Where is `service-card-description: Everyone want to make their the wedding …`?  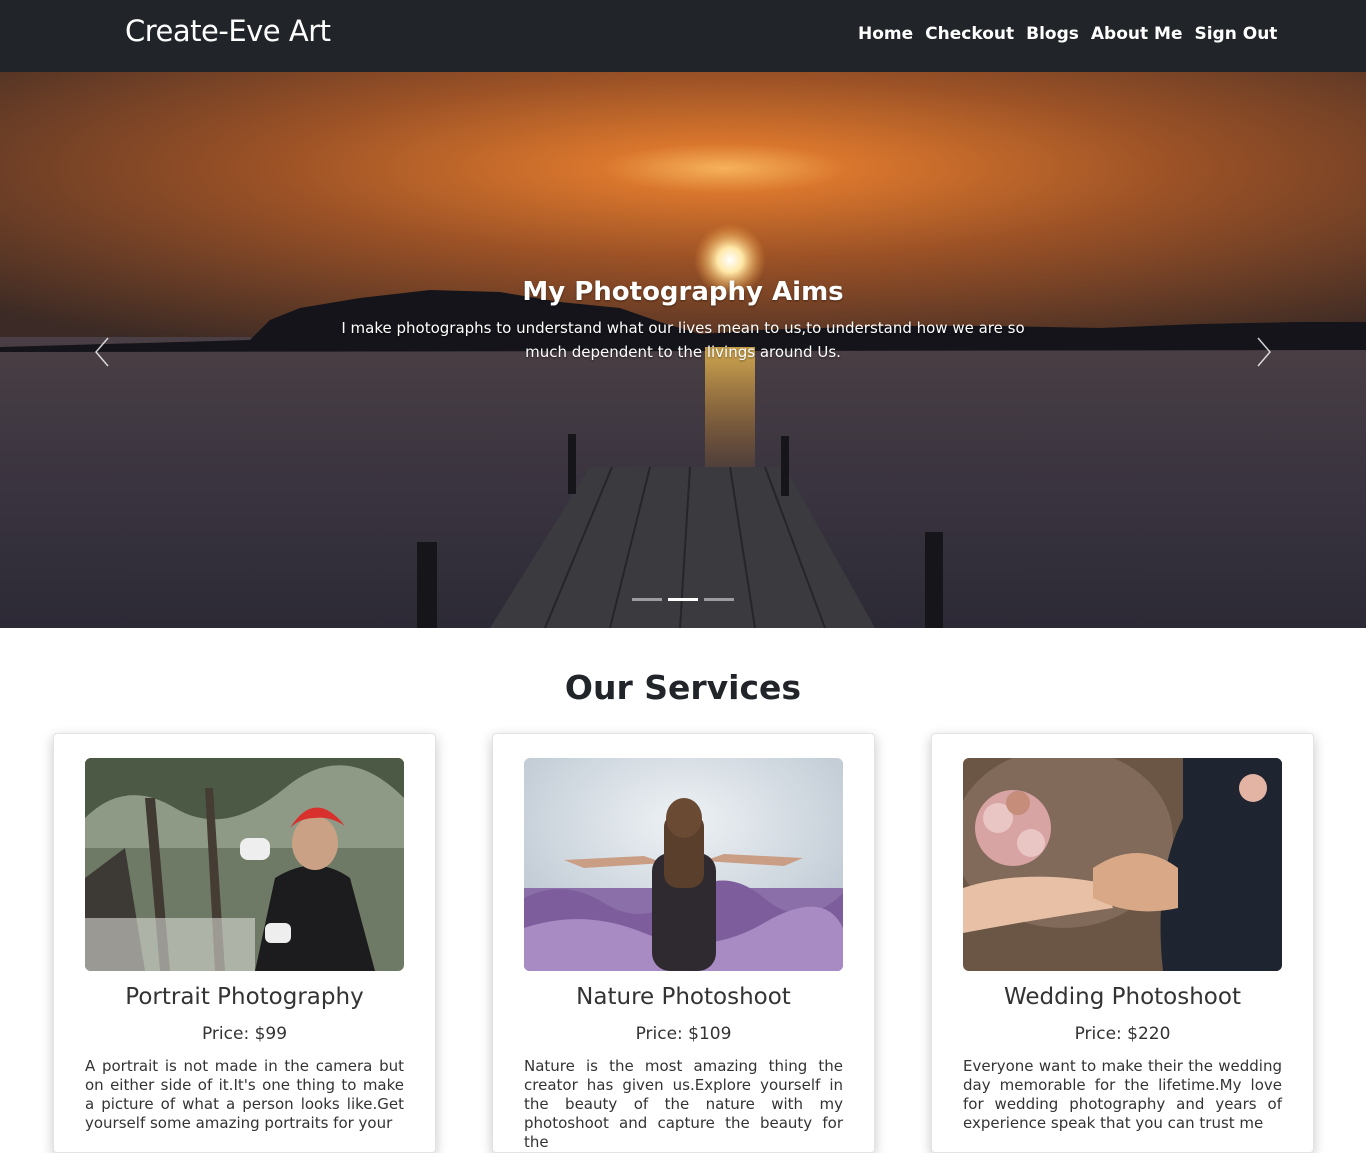 service-card-description: Everyone want to make their the wedding … is located at coordinates (1122, 1094).